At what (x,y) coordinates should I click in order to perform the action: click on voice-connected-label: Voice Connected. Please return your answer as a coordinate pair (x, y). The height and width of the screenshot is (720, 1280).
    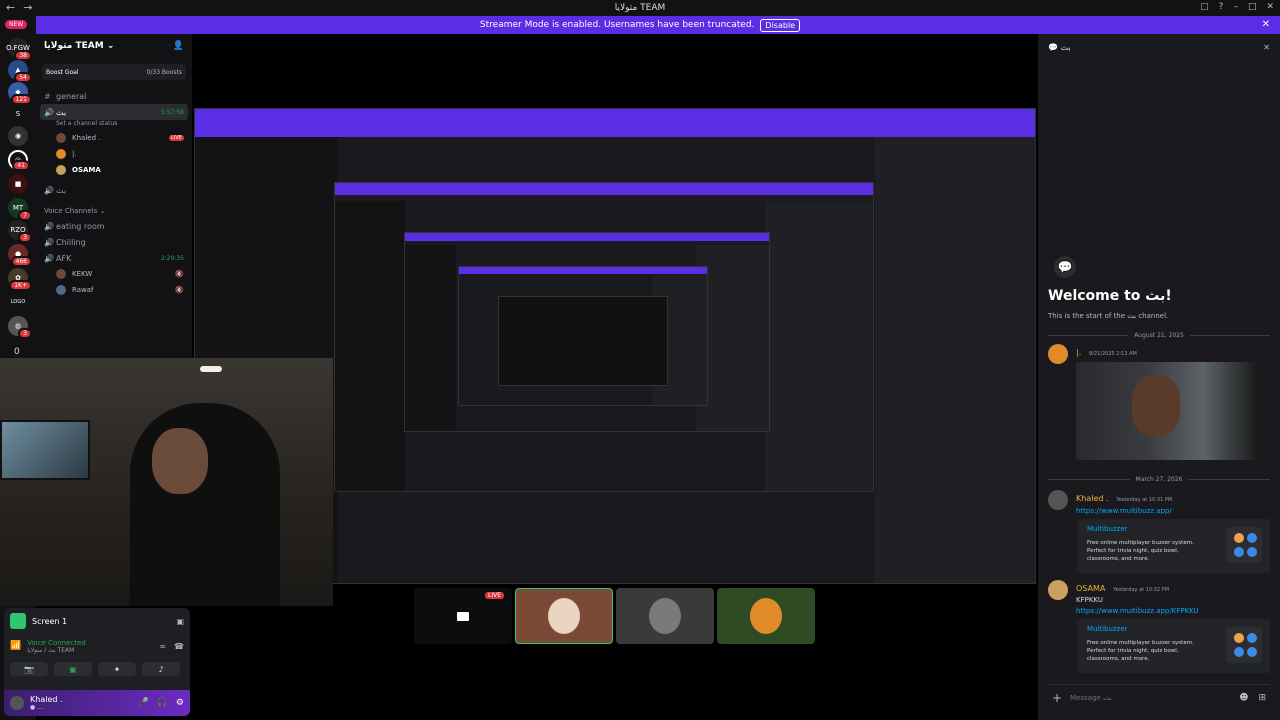
    Looking at the image, I should click on (56, 643).